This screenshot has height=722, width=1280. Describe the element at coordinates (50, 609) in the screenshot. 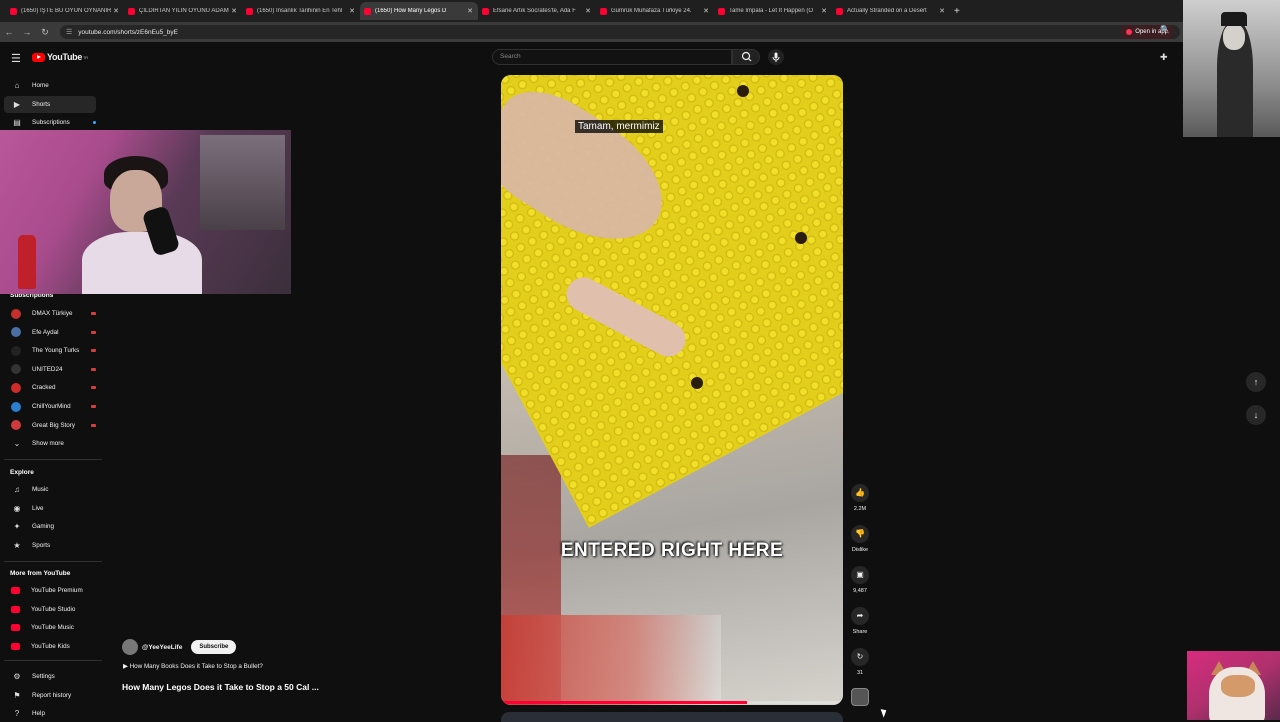

I see `sidebar-item: YouTube Studio` at that location.